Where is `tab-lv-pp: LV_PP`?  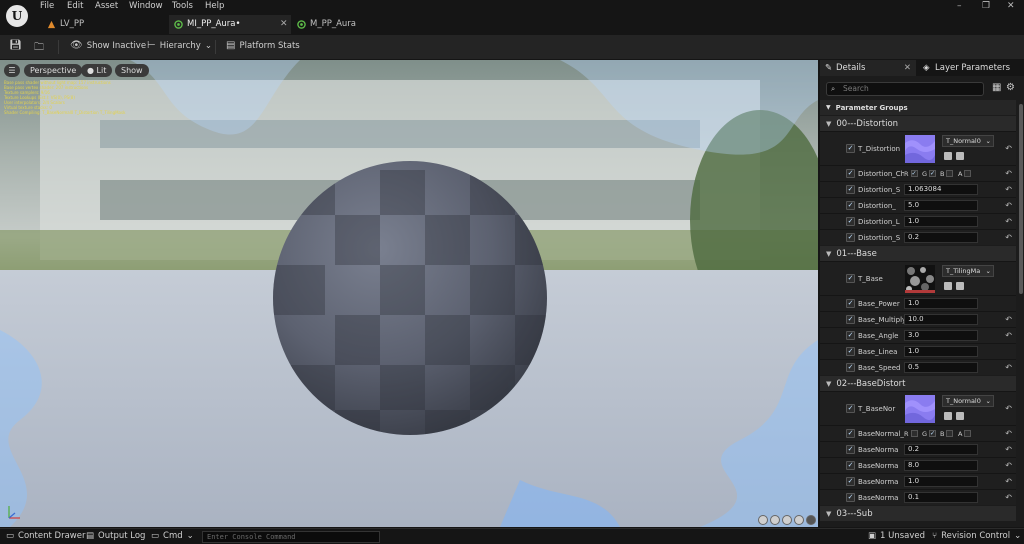
tab-lv-pp: LV_PP is located at coordinates (102, 24).